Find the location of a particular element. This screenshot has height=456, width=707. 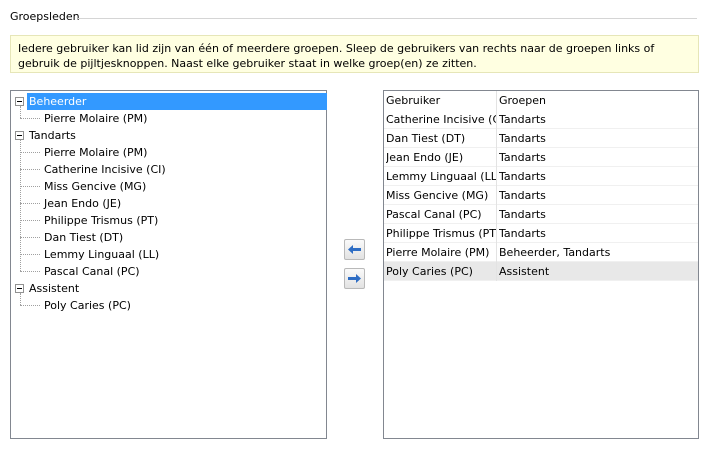

groupbox-title: Groepsleden is located at coordinates (47, 16).